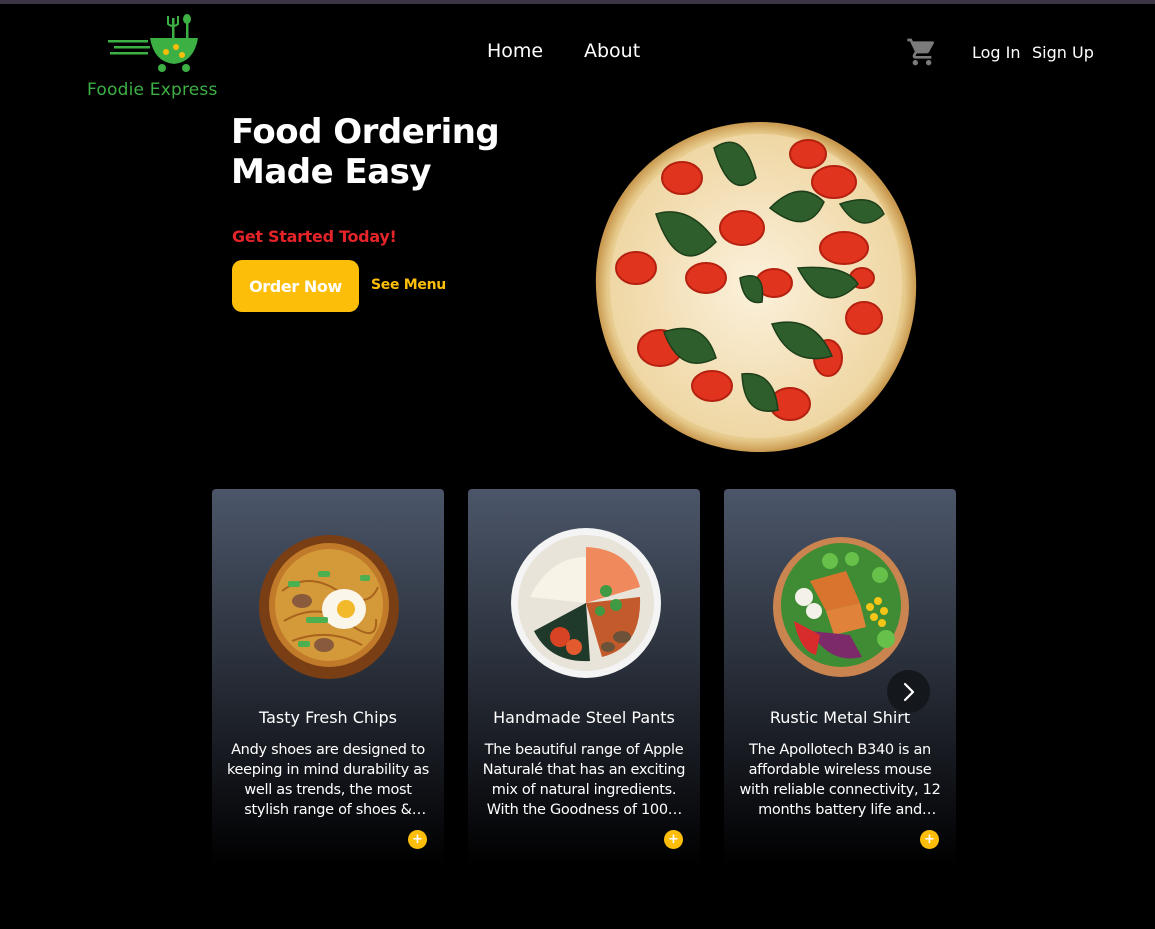  I want to click on hero-pizza-image, so click(757, 286).